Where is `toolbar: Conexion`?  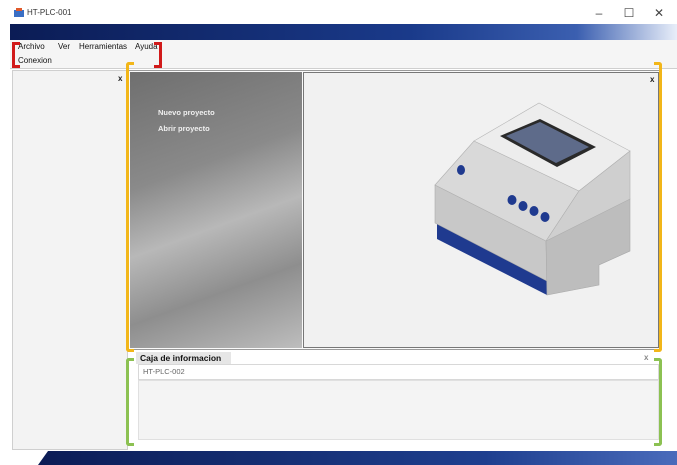
toolbar: Conexion is located at coordinates (343, 61).